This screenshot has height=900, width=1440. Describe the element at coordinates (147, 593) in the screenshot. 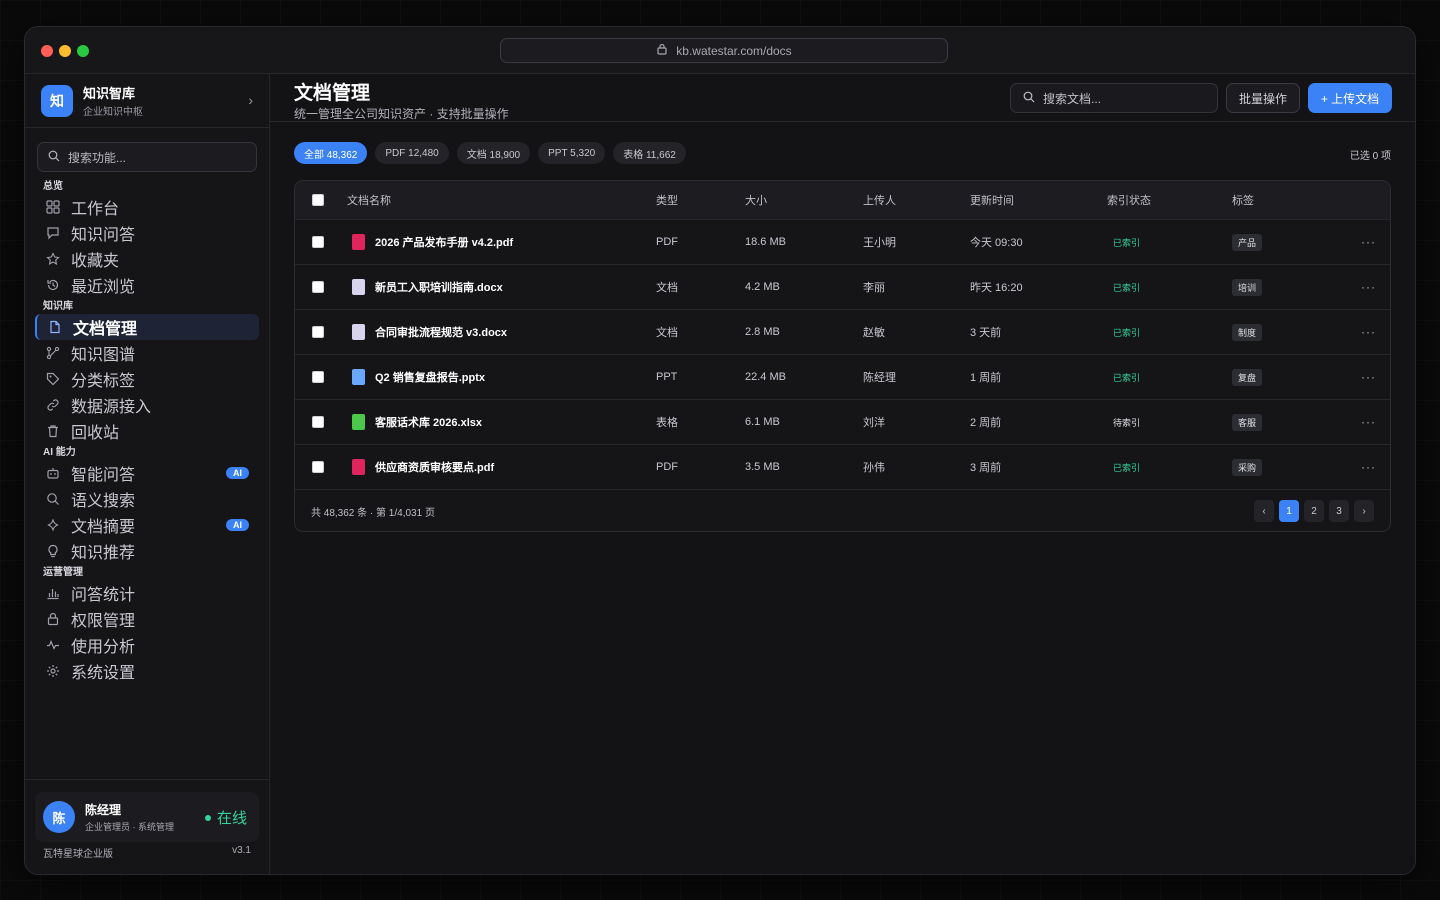

I see `sidebar-item-bar-chart: 问答统计` at that location.